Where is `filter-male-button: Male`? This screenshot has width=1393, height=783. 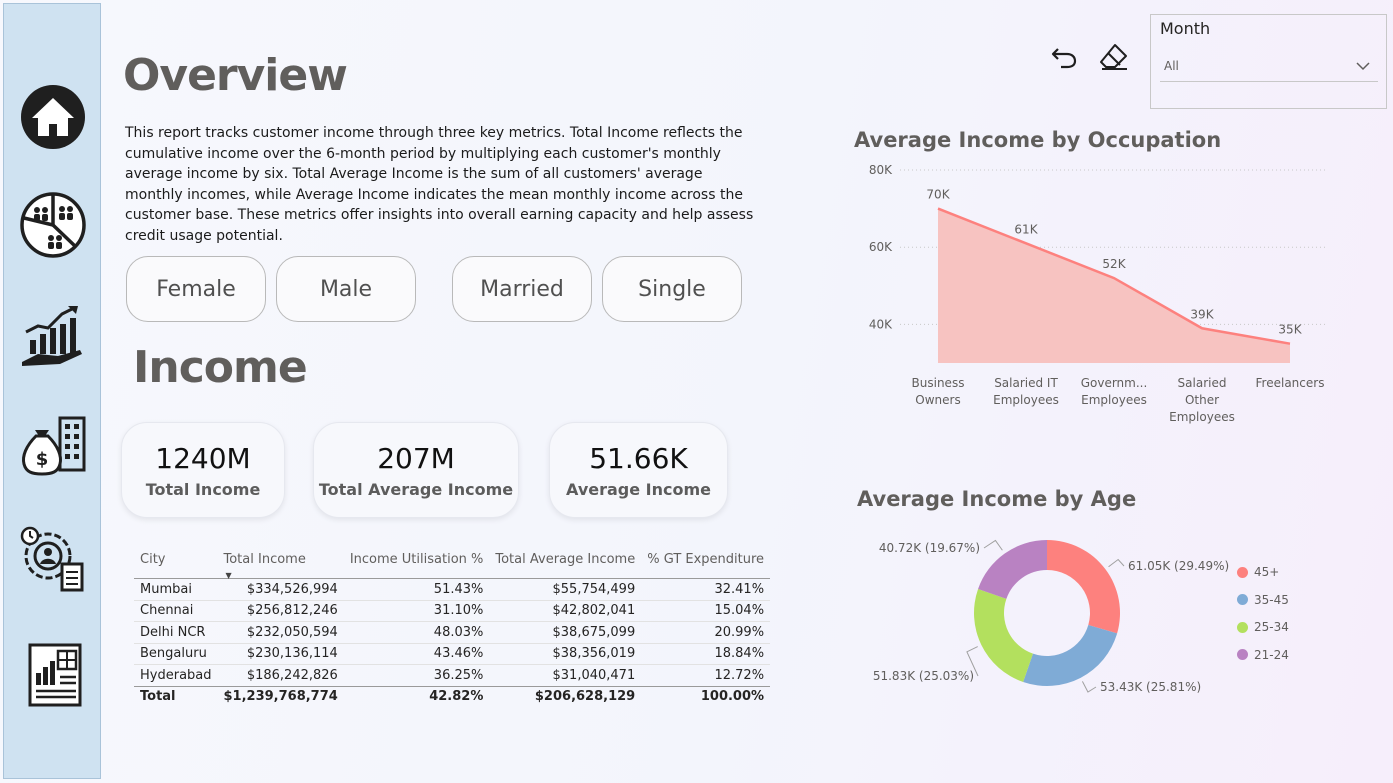
filter-male-button: Male is located at coordinates (346, 289).